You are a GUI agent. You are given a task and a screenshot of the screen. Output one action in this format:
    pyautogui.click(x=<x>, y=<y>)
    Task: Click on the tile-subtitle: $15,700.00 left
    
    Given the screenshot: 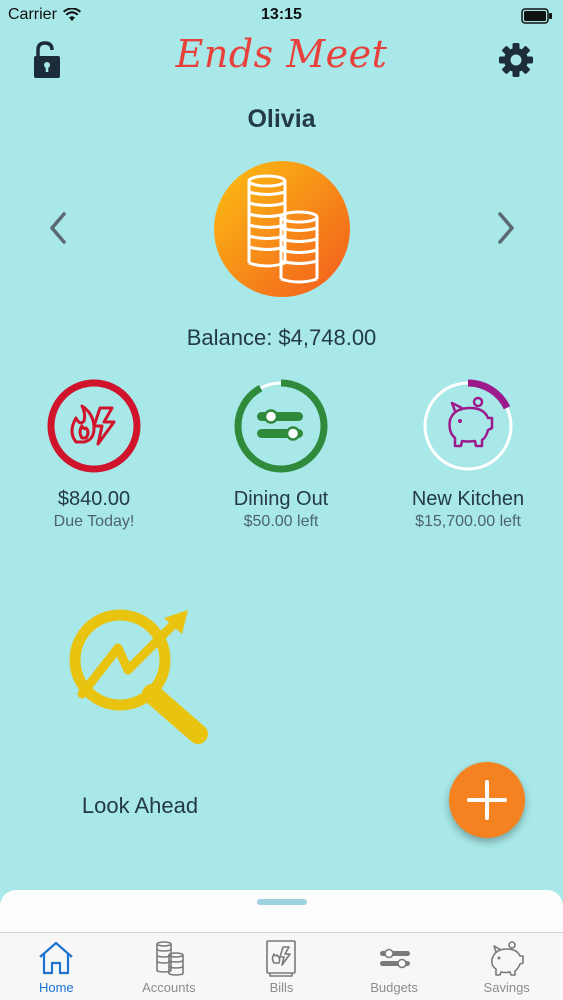 What is the action you would take?
    pyautogui.click(x=468, y=521)
    